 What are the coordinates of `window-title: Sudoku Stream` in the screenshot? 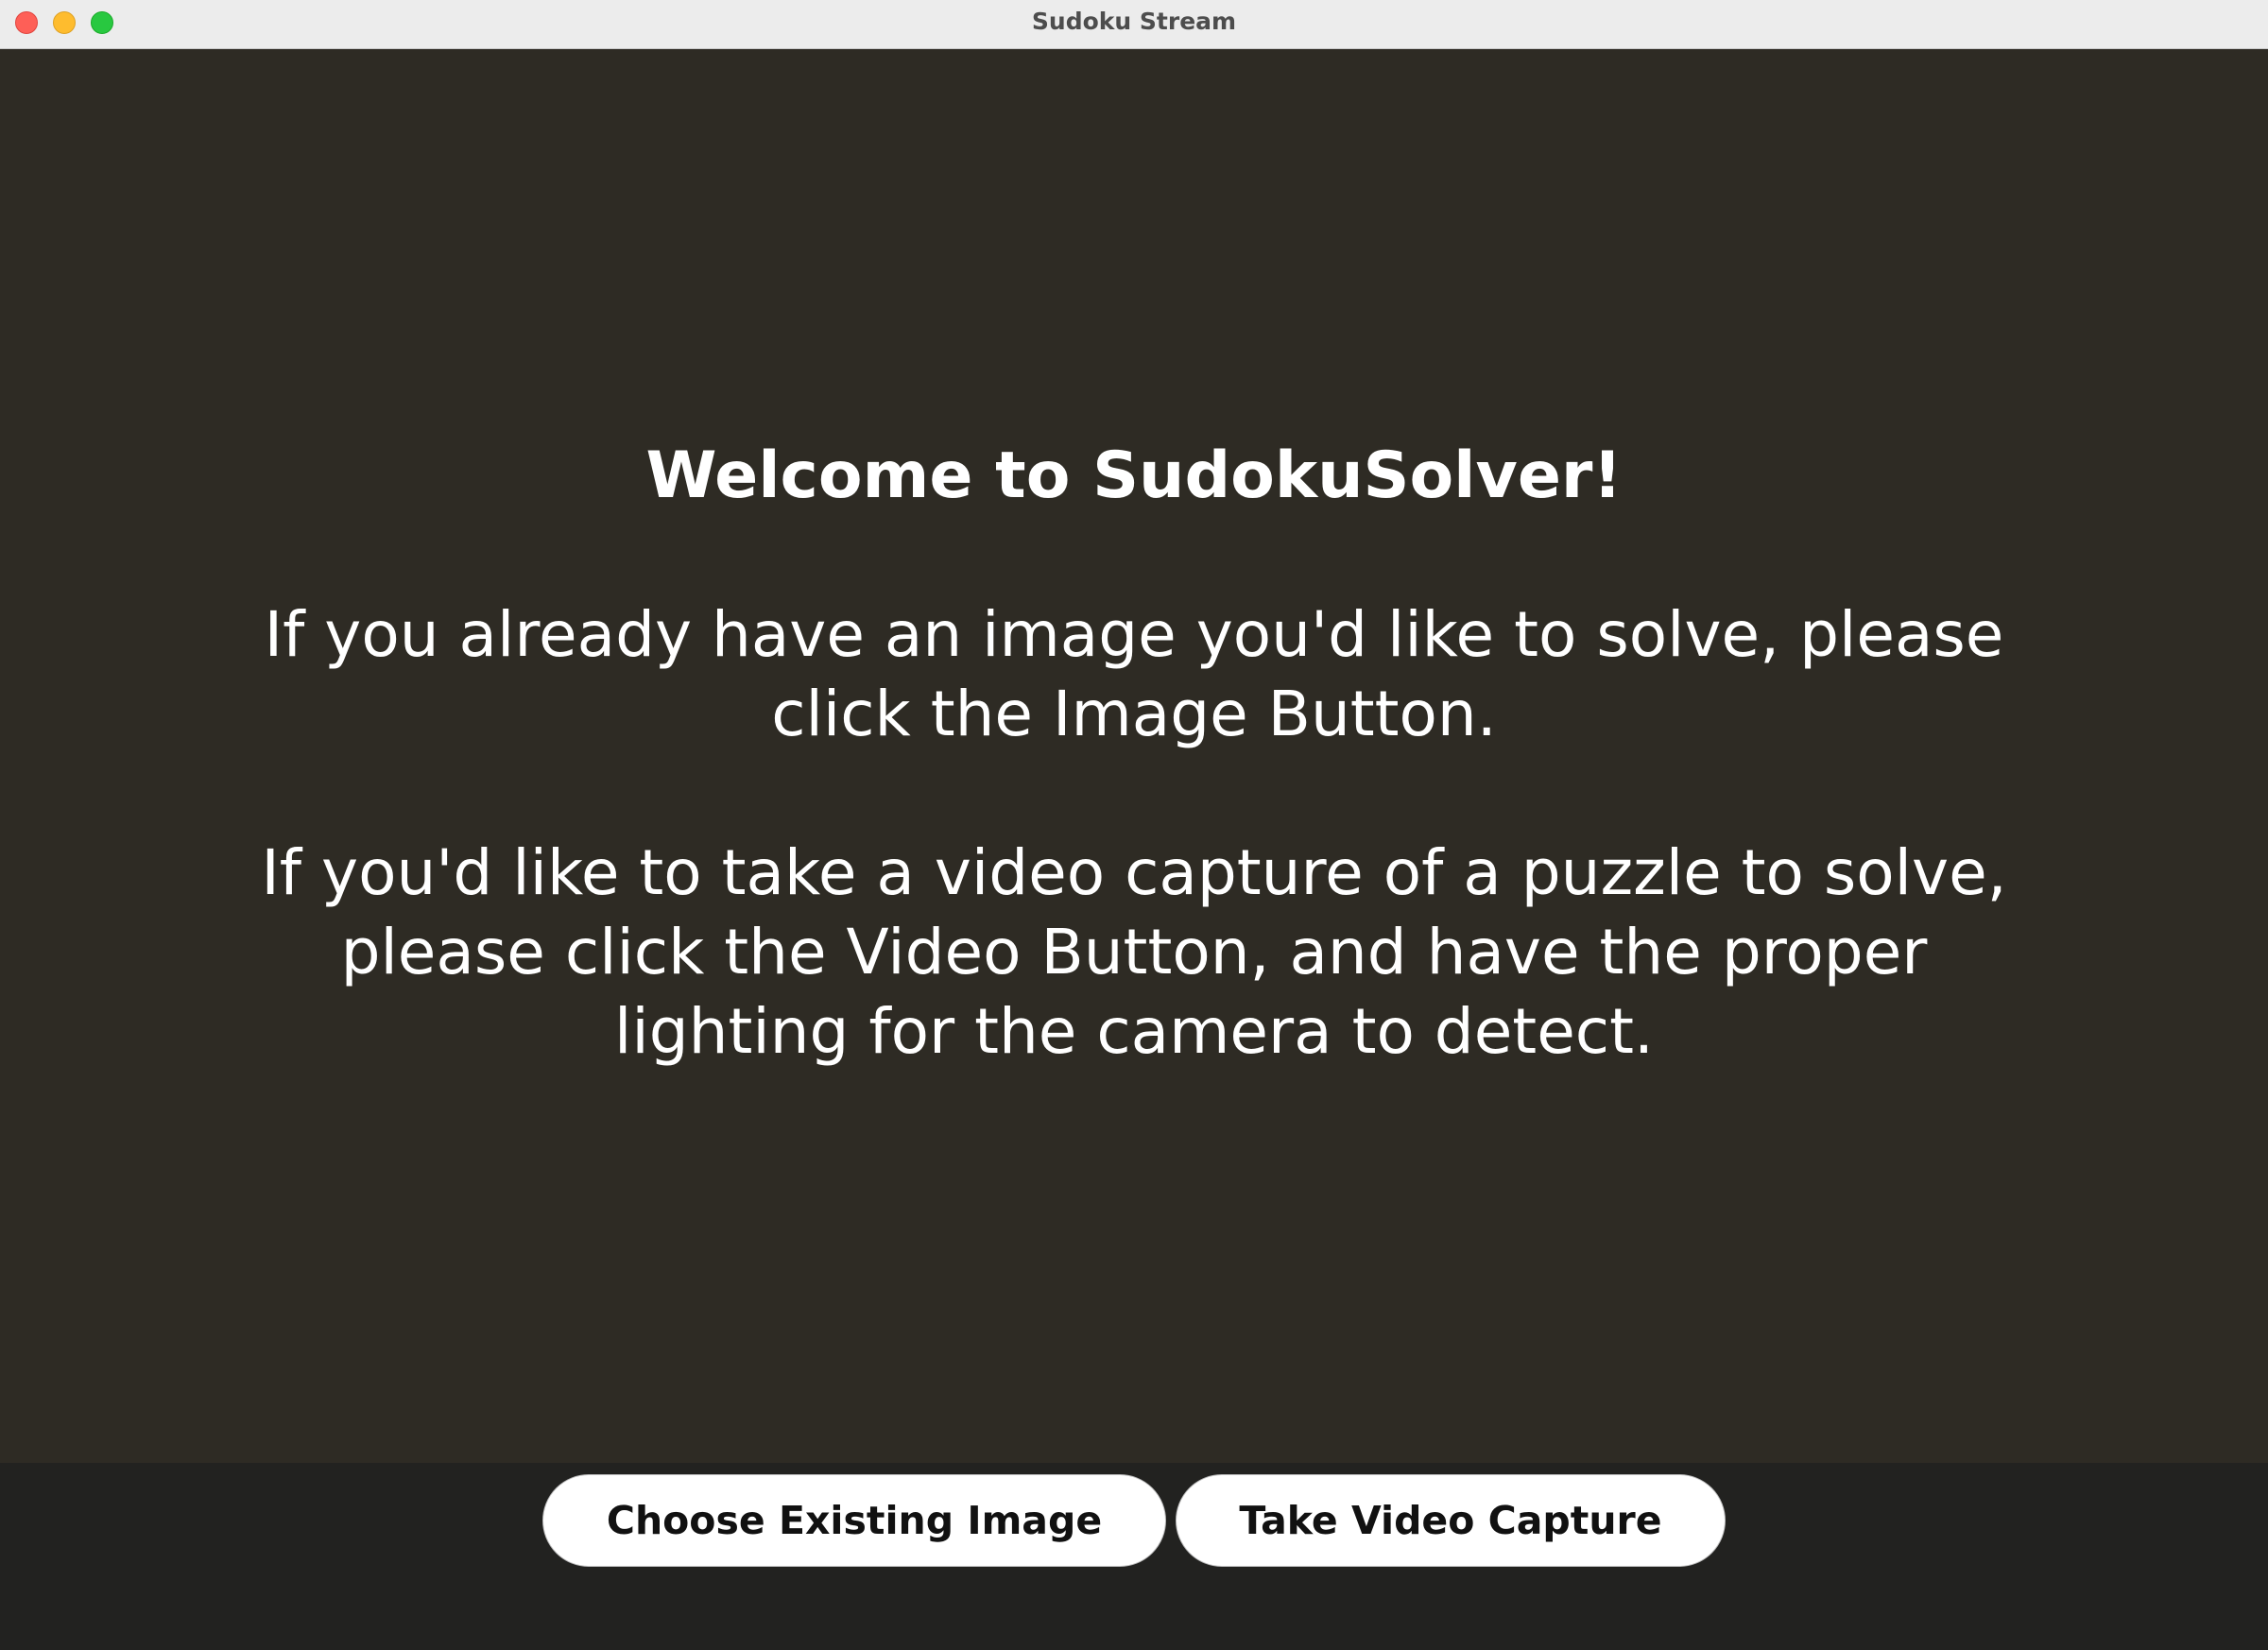 It's located at (1134, 21).